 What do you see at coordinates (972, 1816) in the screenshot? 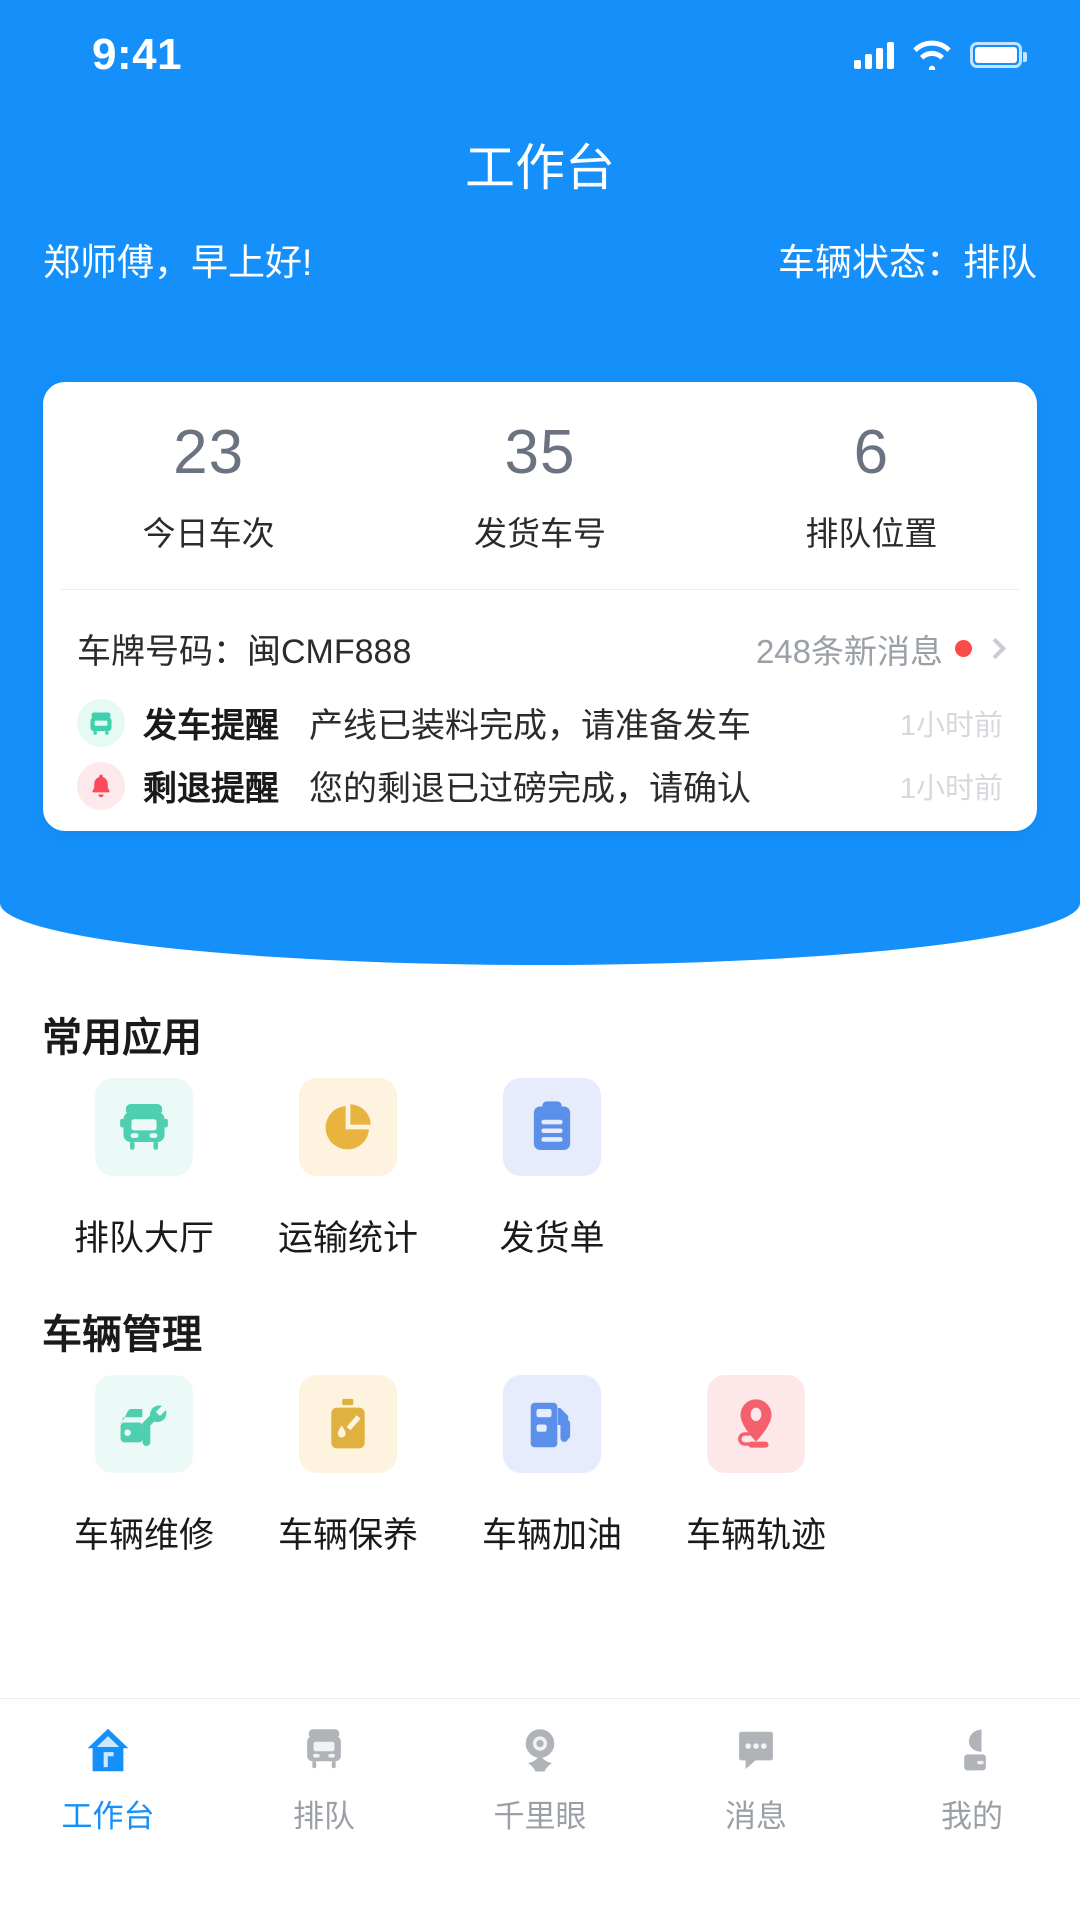
I see `tab-label: 我的` at bounding box center [972, 1816].